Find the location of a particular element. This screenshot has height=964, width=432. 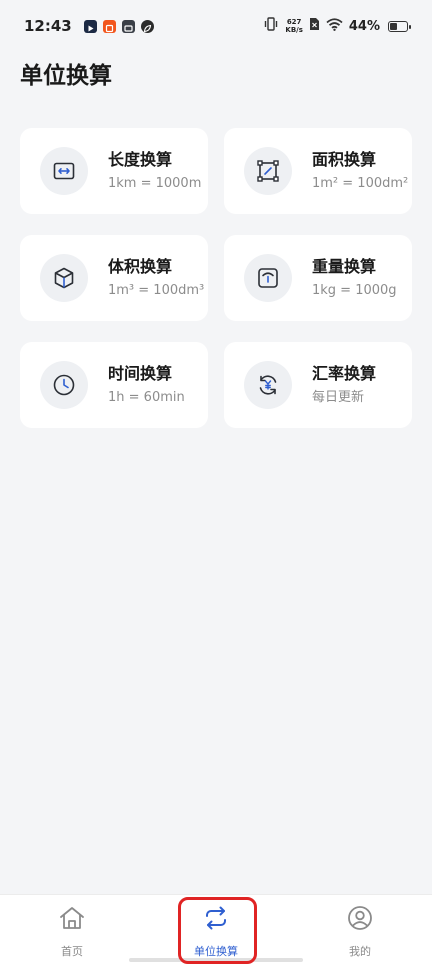

status-time: 12:43 is located at coordinates (48, 26).